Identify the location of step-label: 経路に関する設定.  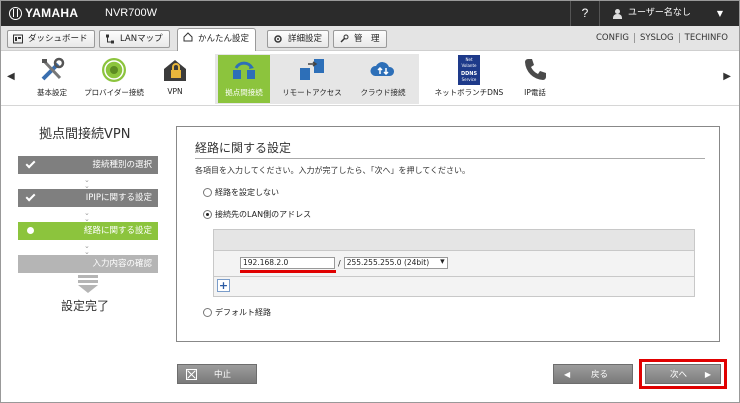
(117, 231).